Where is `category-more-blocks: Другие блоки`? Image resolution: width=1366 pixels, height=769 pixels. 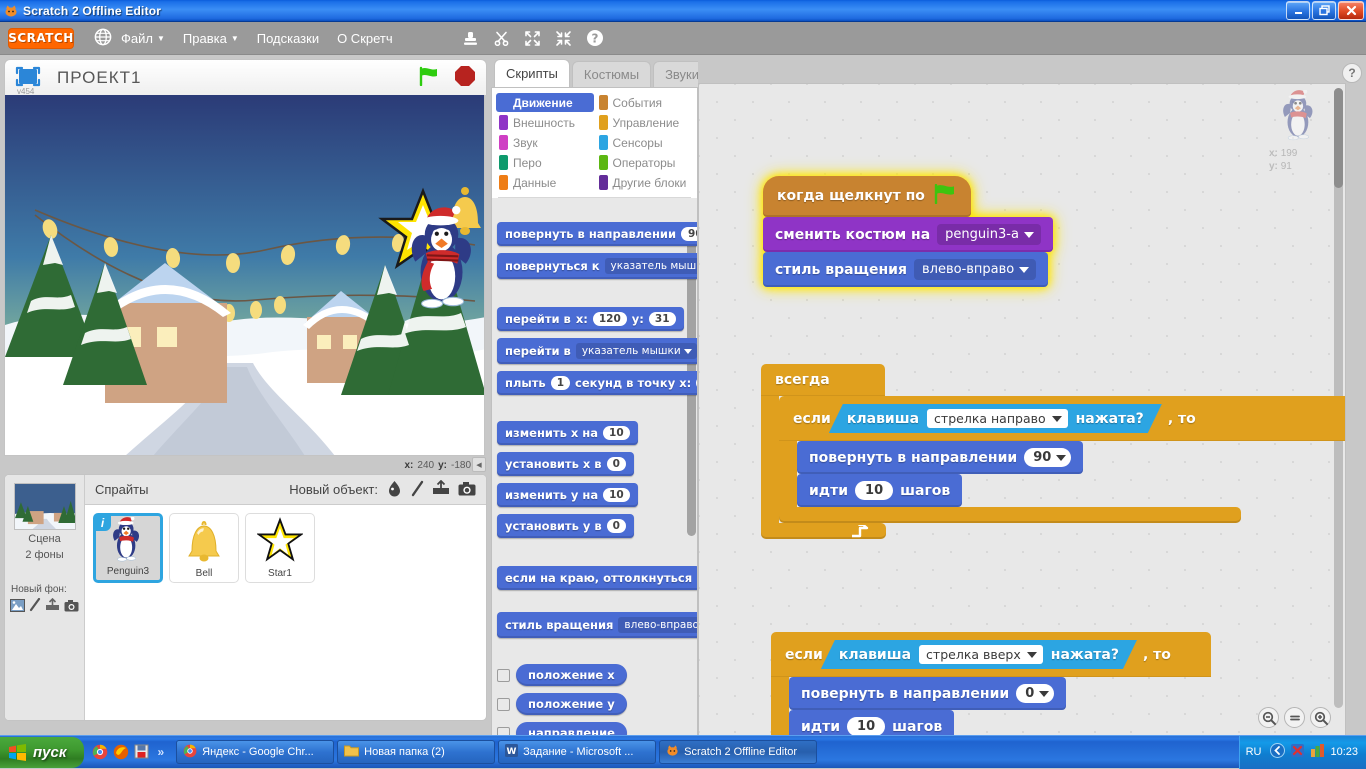
category-more-blocks: Другие блоки is located at coordinates (645, 182).